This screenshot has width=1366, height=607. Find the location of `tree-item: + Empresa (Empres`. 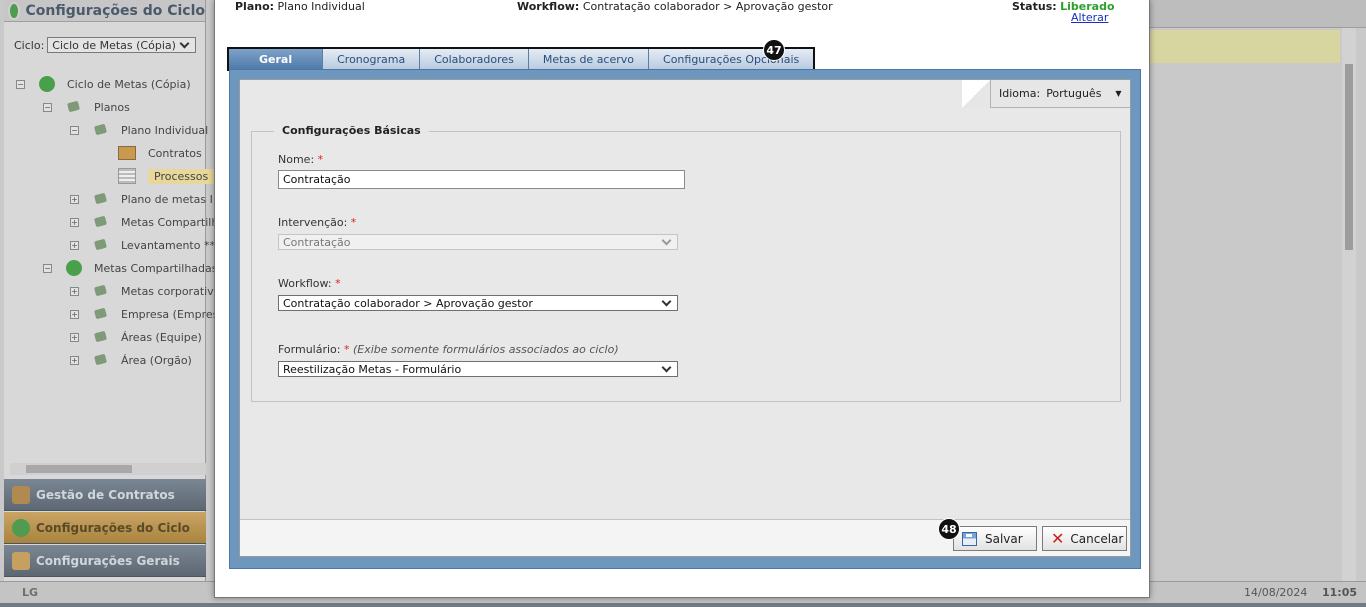

tree-item: + Empresa (Empres is located at coordinates (144, 314).